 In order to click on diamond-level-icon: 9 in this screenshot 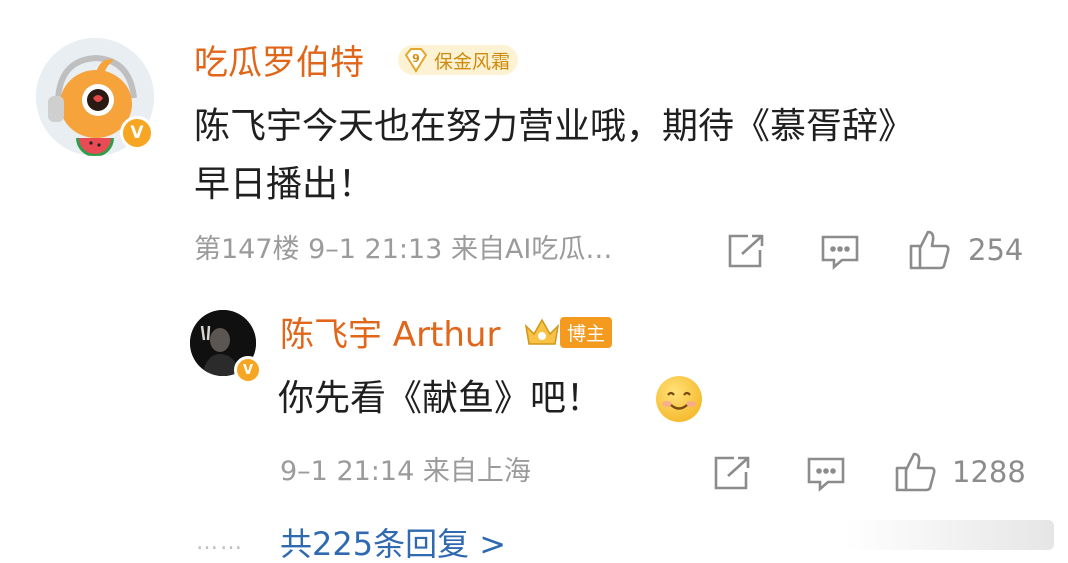, I will do `click(416, 60)`.